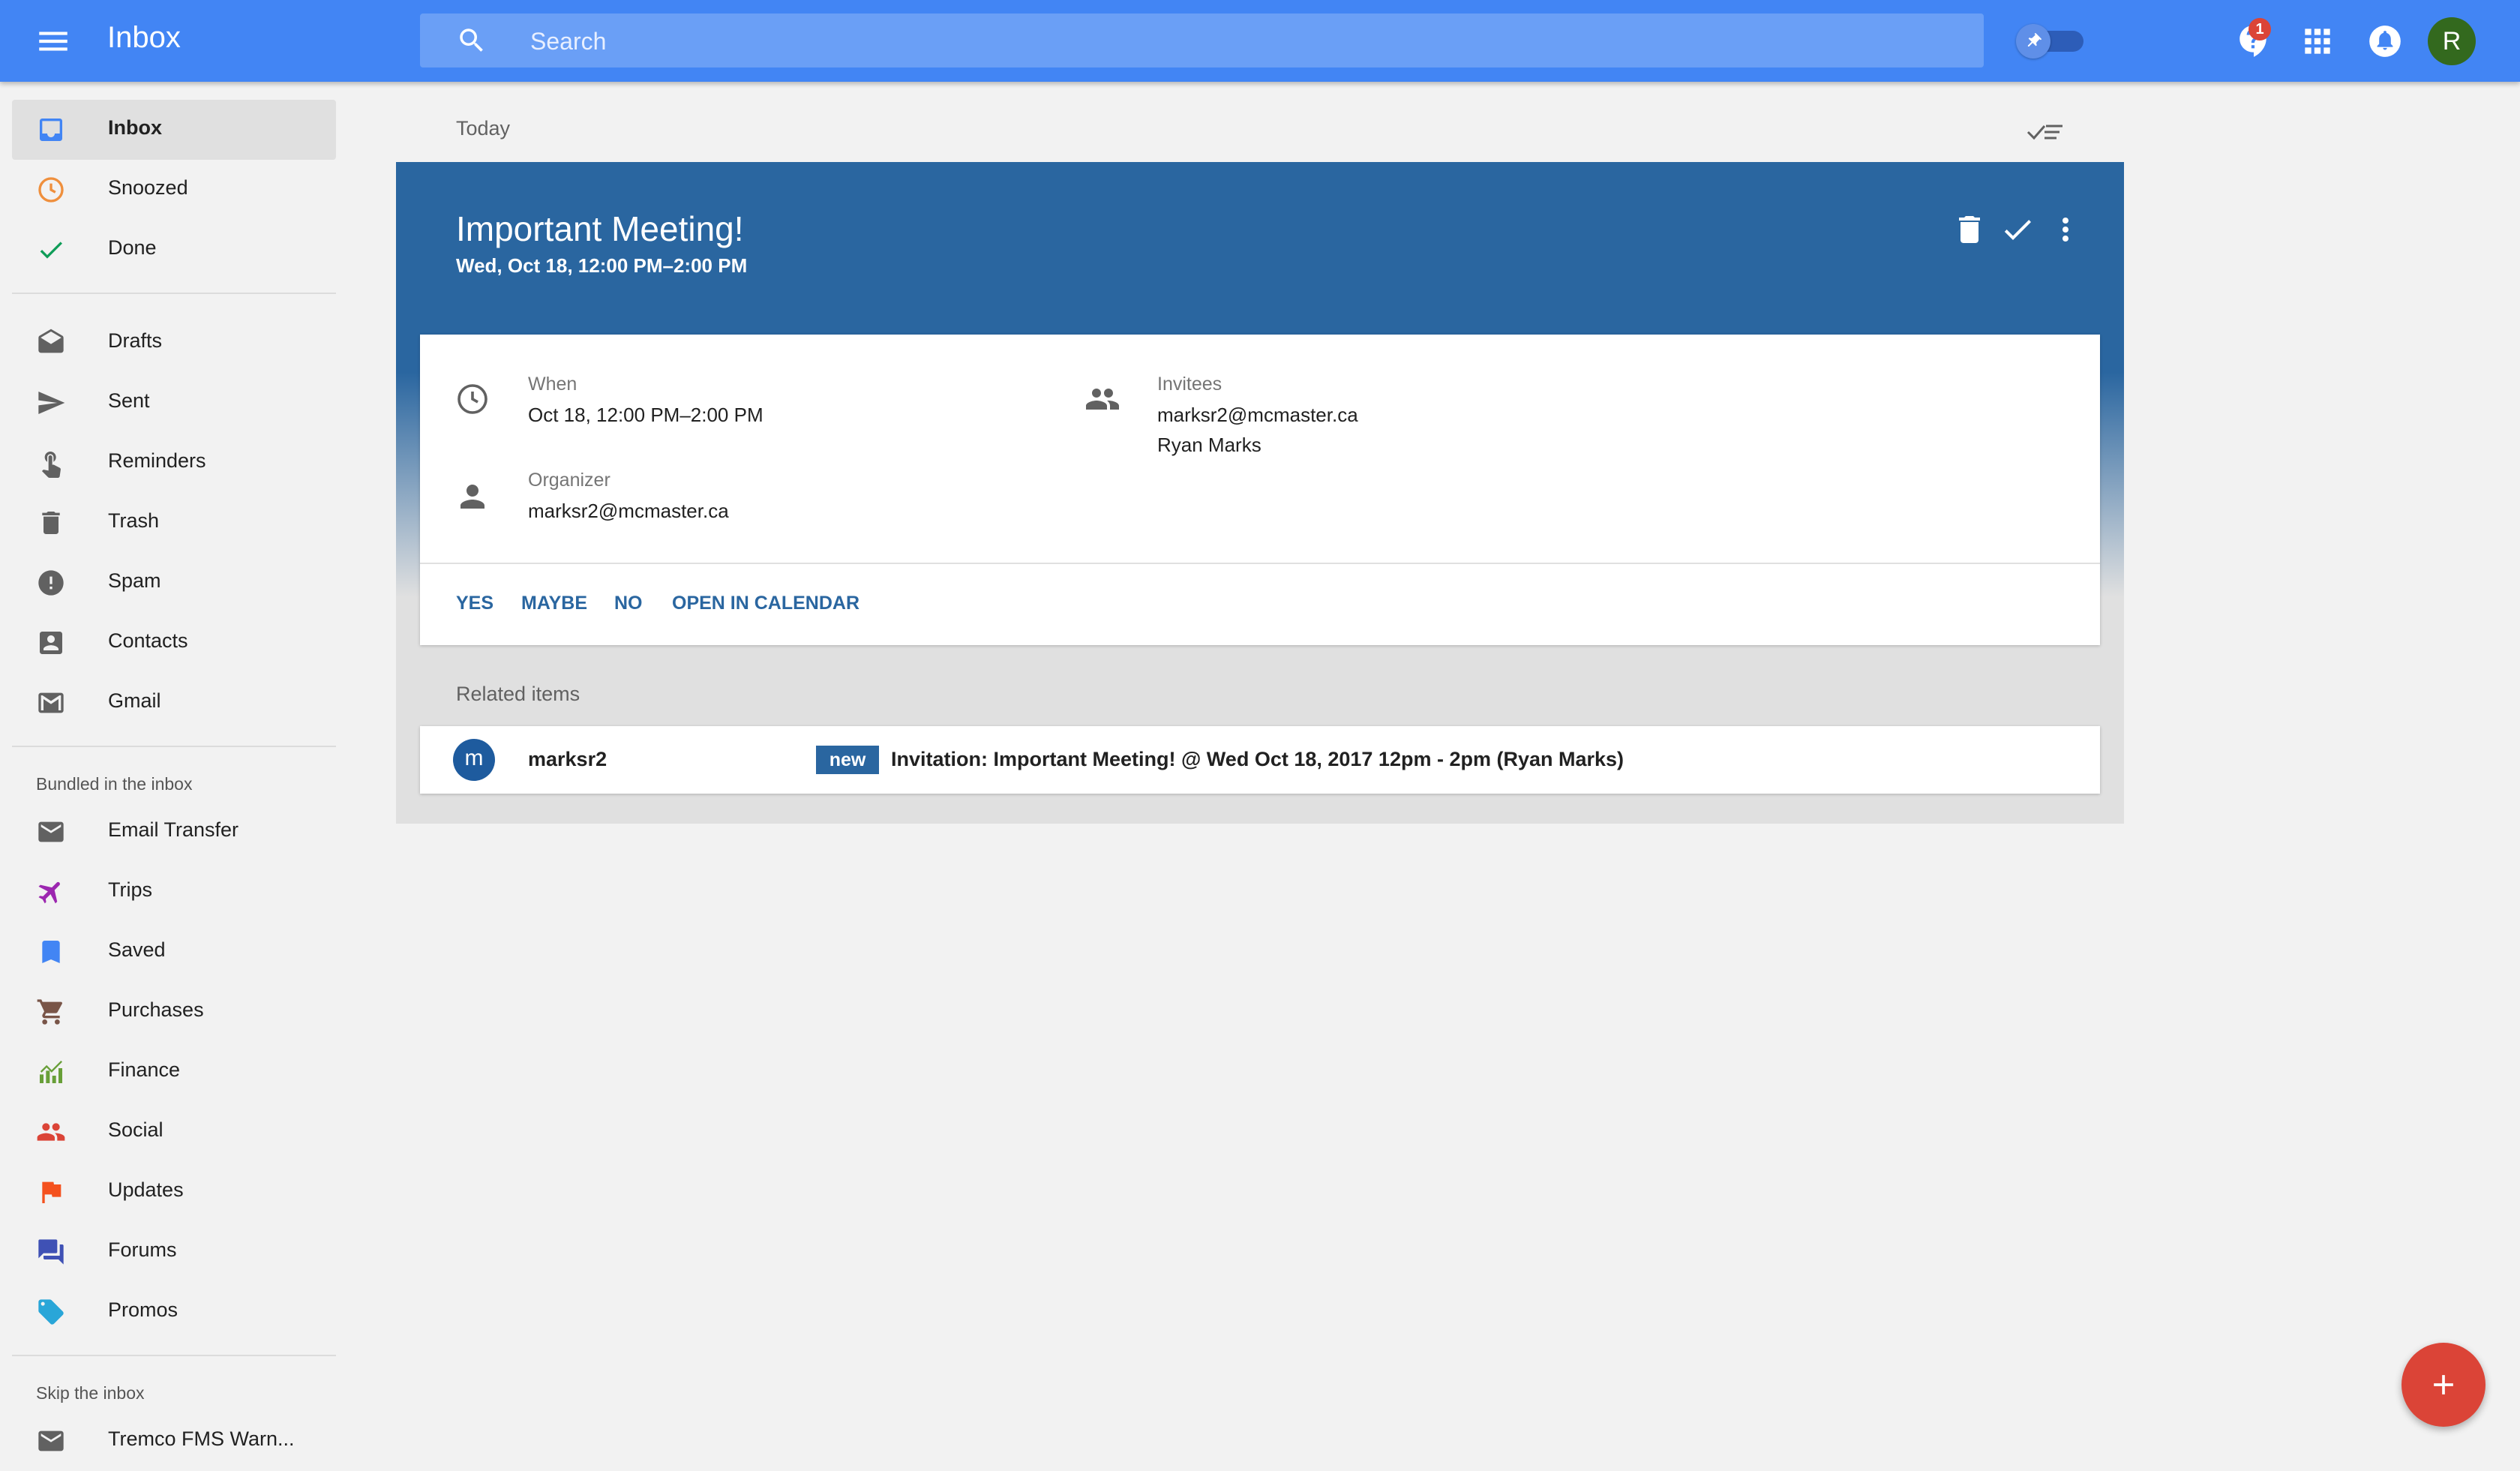 This screenshot has height=1471, width=2520. I want to click on clock-icon, so click(51, 190).